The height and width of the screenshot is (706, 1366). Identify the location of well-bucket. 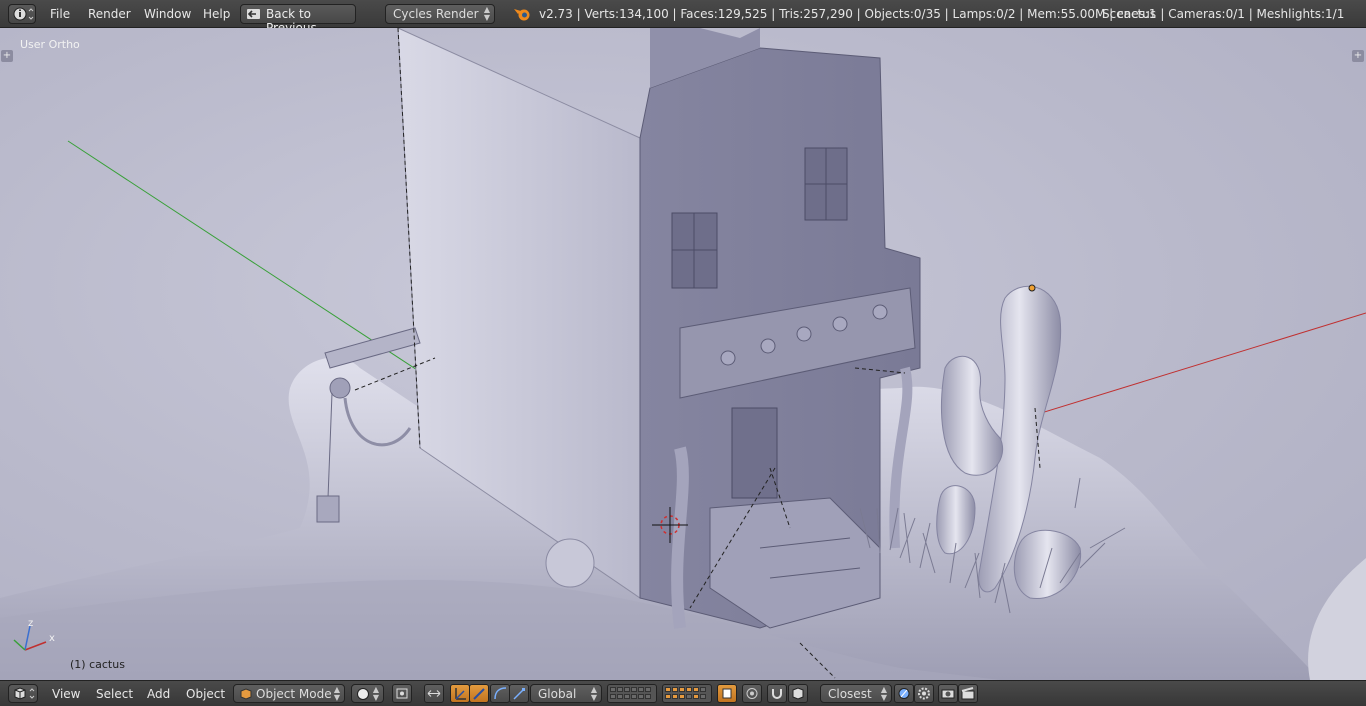
(328, 509).